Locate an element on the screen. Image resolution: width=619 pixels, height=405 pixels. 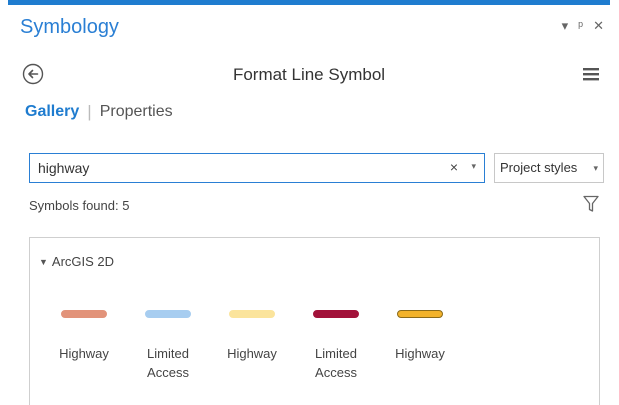
chevron-down-icon: ▼ is located at coordinates (43, 261).